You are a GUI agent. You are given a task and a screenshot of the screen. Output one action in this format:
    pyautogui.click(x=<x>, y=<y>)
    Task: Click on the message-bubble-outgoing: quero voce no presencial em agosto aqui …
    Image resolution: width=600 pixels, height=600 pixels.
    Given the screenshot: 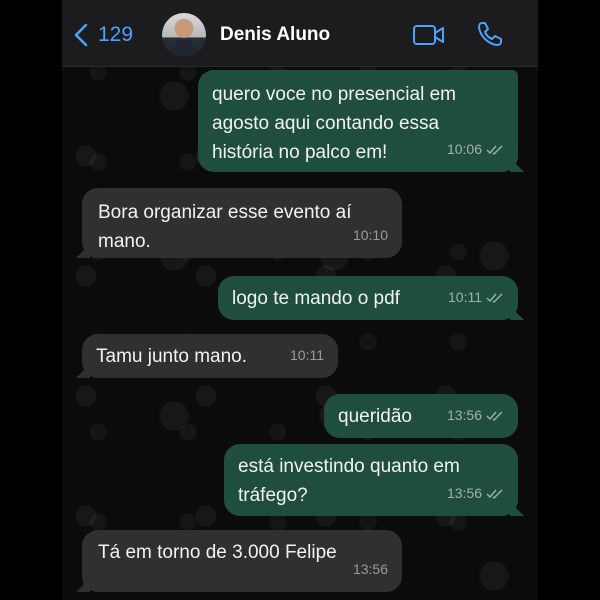 What is the action you would take?
    pyautogui.click(x=358, y=121)
    